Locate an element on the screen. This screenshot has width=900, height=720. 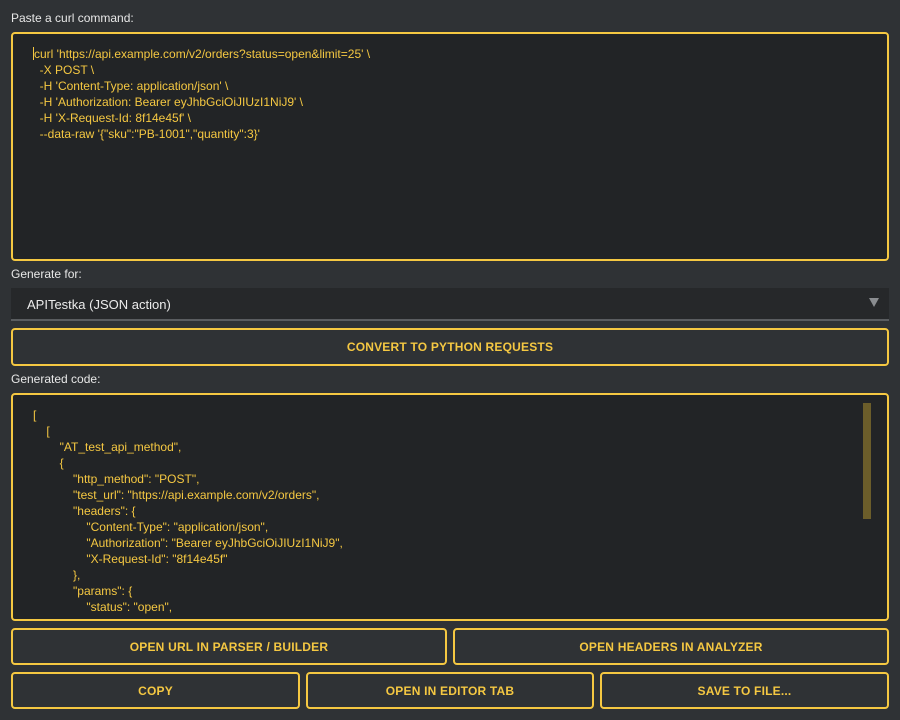
curl-line: -H 'Content-Type: application/json' \ is located at coordinates (131, 86).